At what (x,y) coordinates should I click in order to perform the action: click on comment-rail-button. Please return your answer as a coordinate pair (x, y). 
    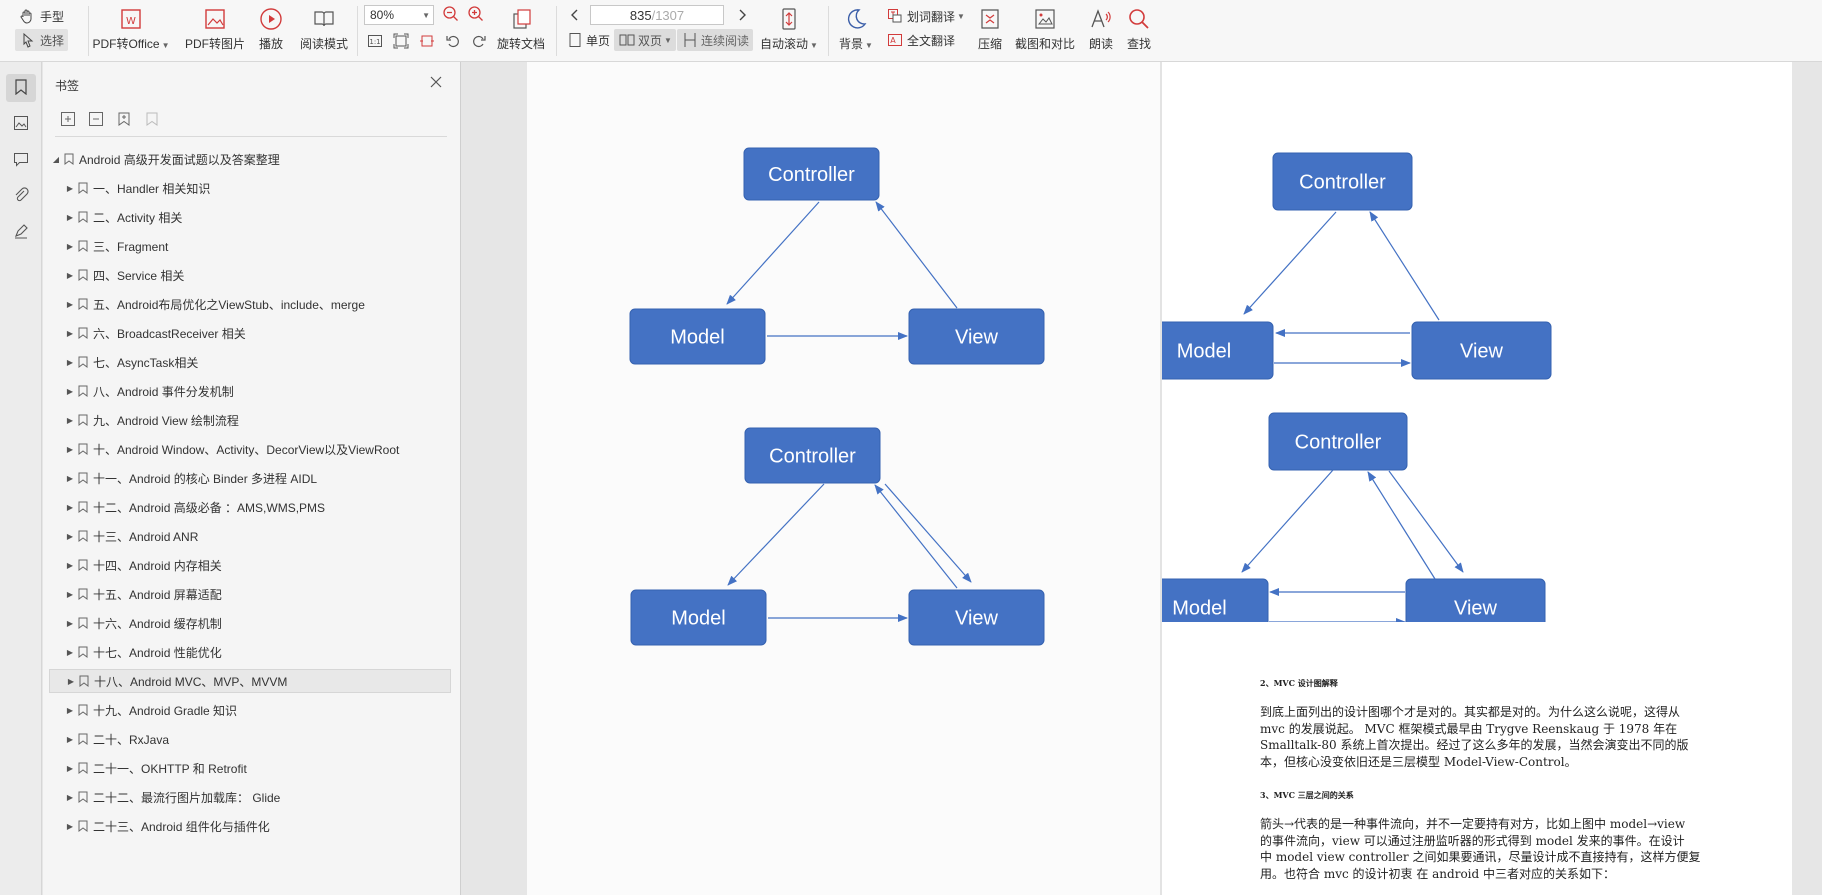
    Looking at the image, I should click on (21, 160).